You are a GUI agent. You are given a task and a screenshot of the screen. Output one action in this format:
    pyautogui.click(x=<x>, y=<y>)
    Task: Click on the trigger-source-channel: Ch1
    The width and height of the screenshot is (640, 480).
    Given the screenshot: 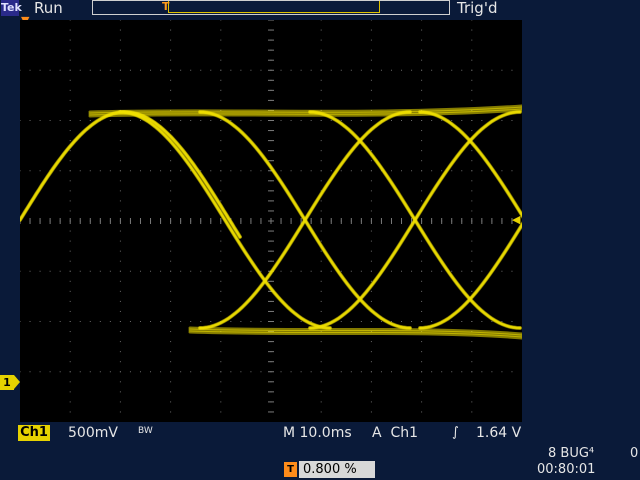 What is the action you would take?
    pyautogui.click(x=404, y=433)
    